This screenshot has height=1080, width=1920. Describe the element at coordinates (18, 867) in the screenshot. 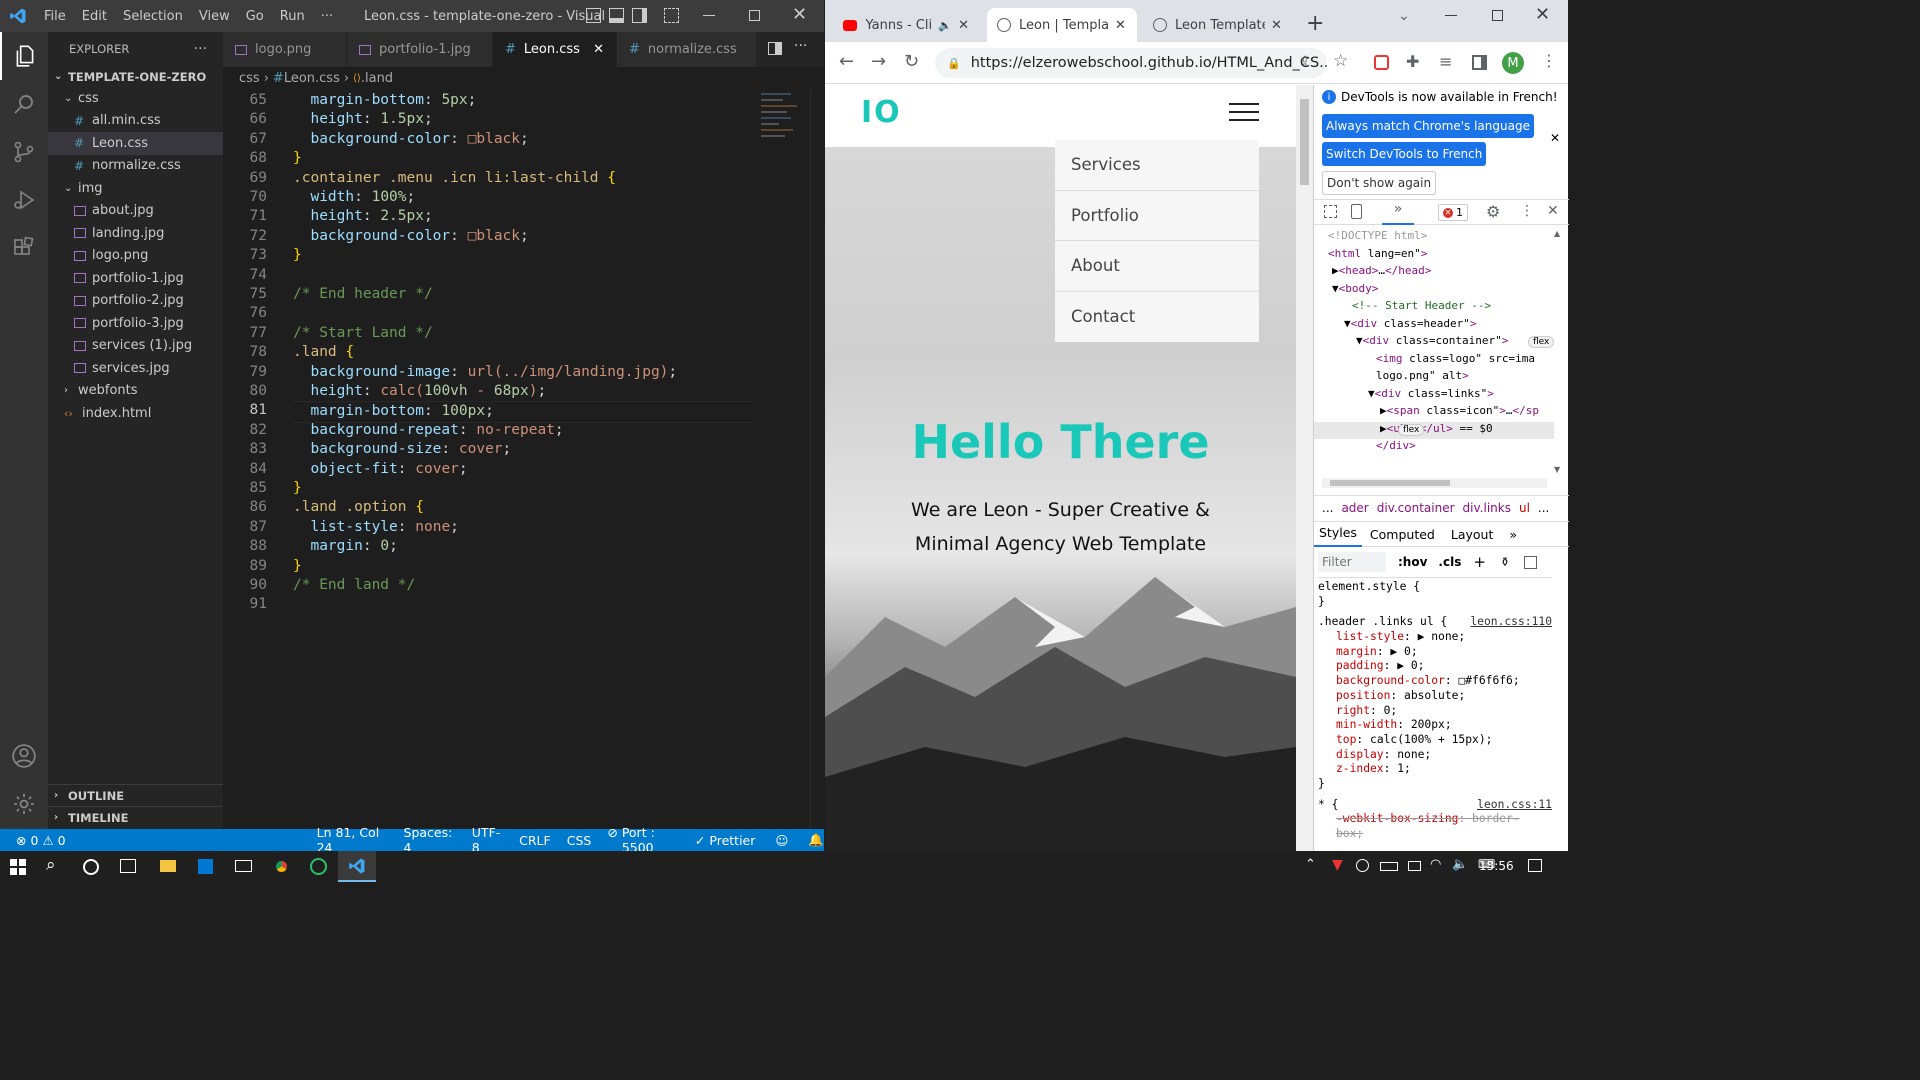

I see `windows-start-icon` at that location.